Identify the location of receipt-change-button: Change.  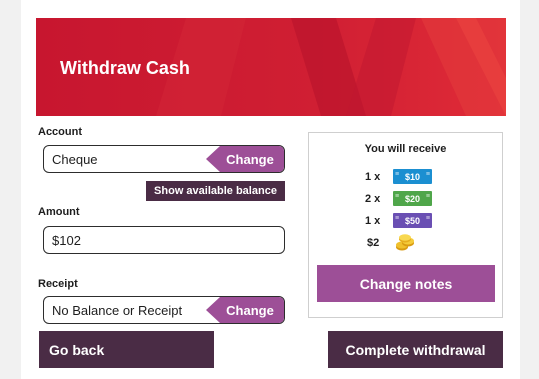
(245, 310).